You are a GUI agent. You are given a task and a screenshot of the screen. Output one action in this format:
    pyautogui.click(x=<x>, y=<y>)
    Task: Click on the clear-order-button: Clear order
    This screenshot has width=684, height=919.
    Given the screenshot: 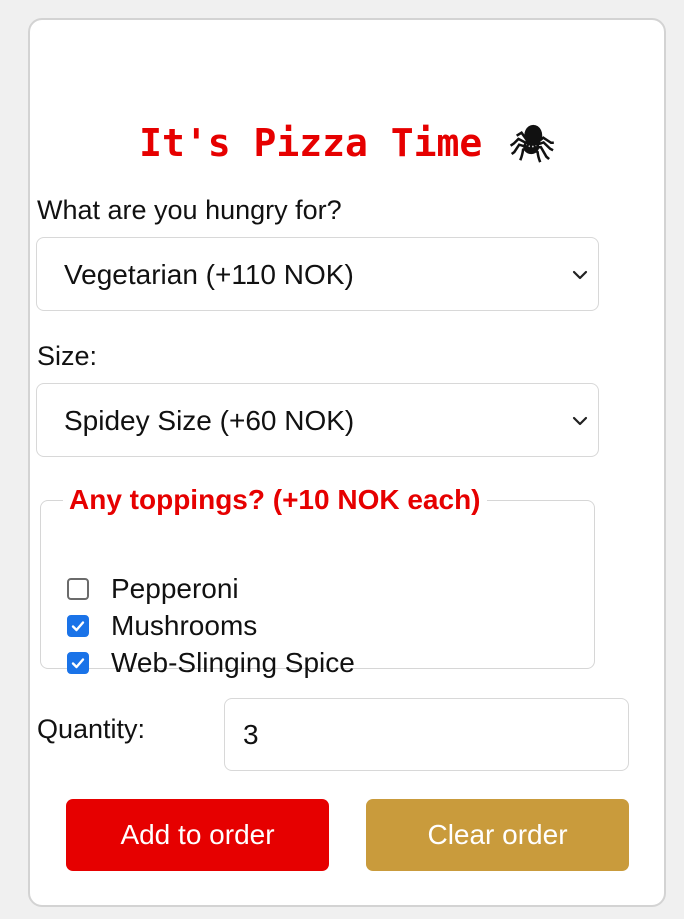 What is the action you would take?
    pyautogui.click(x=497, y=835)
    